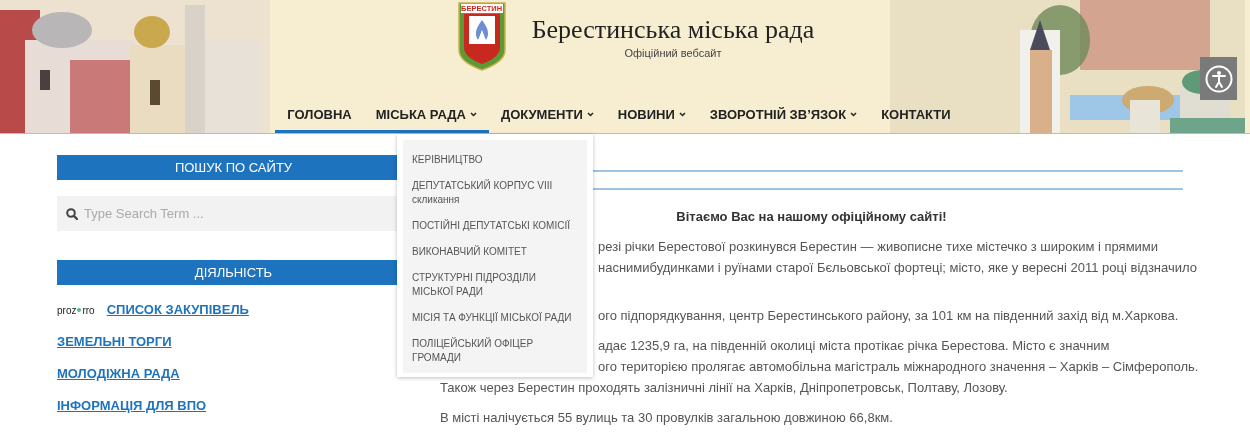 The image size is (1250, 436). What do you see at coordinates (666, 418) in the screenshot?
I see `paragraph-text: В місті налічується 55 вулиць та 30 провулків загальною довжиною 66,8км.` at bounding box center [666, 418].